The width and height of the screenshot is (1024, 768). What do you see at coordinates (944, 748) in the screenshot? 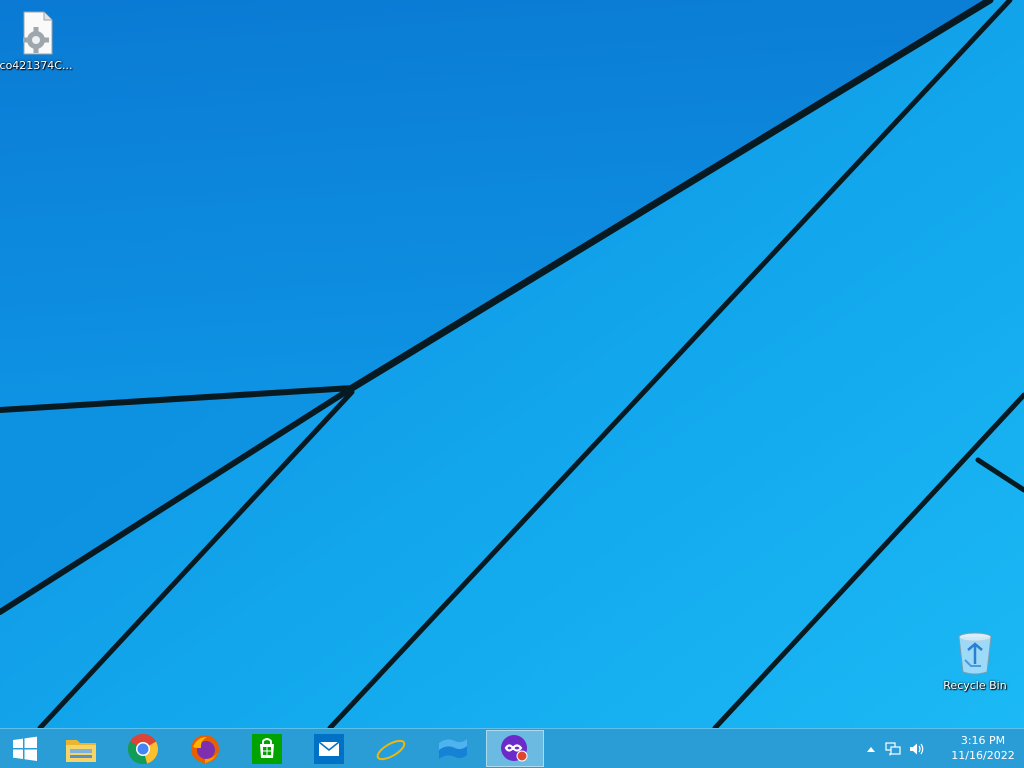
I see `system-tray: 3:16 PM 11/16/2022` at bounding box center [944, 748].